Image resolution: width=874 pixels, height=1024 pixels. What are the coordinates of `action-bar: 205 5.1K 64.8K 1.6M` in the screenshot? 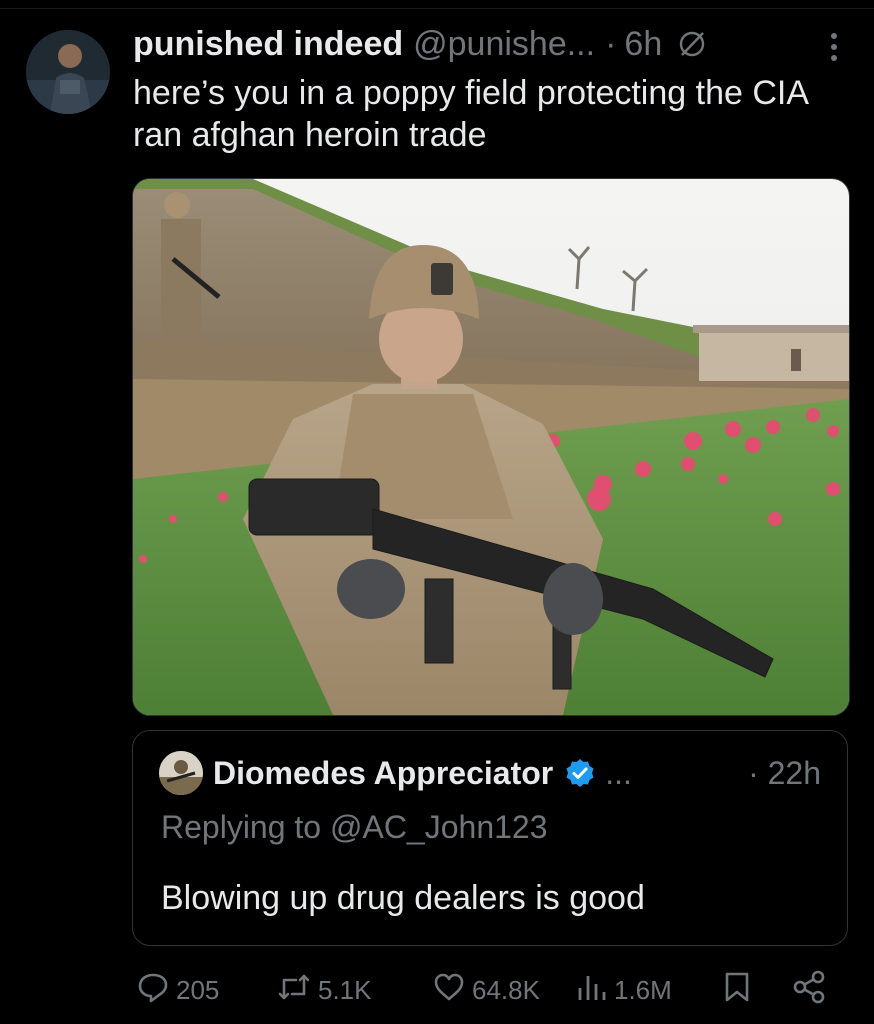 It's located at (486, 990).